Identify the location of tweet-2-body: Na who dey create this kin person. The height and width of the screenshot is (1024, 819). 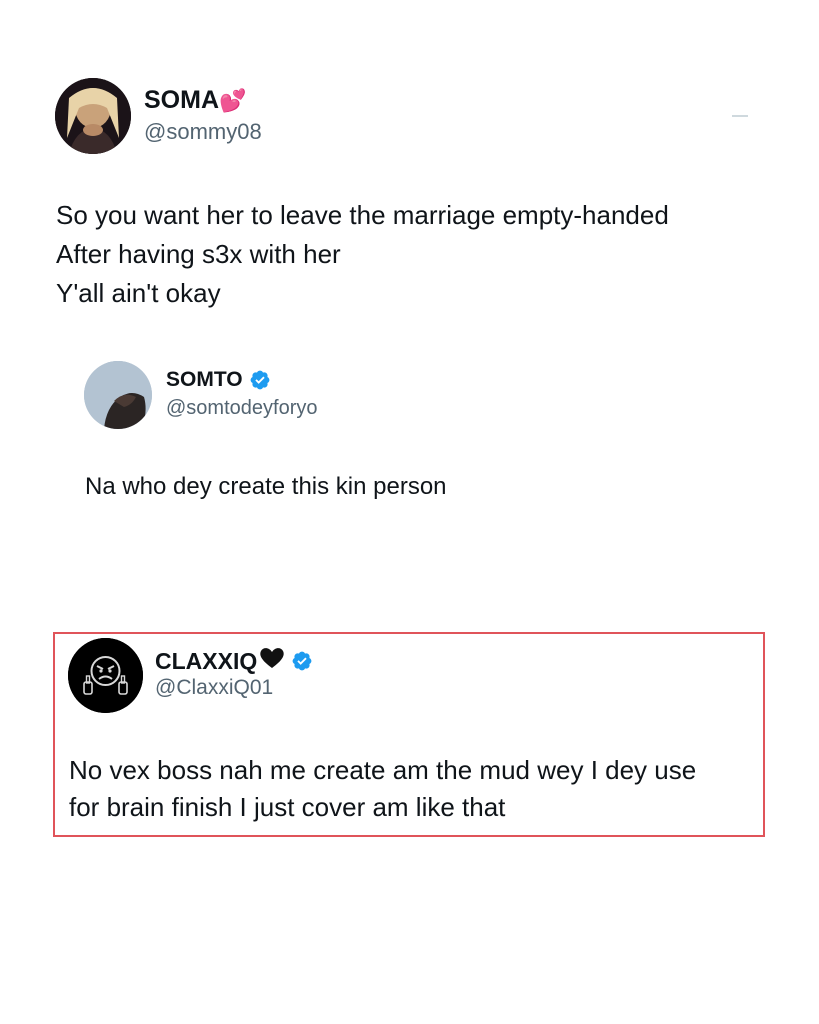
(266, 487).